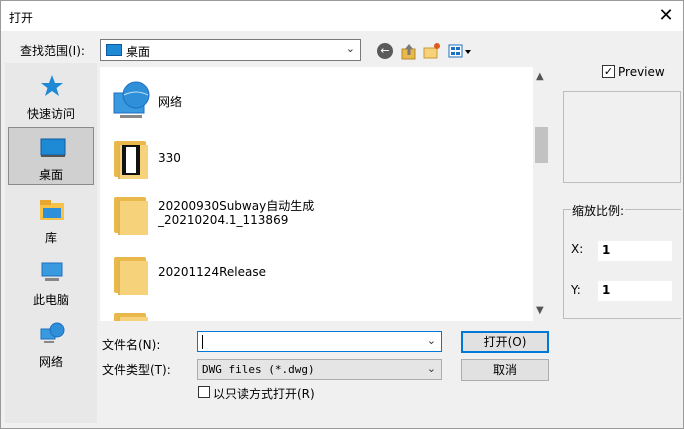 This screenshot has height=429, width=684. I want to click on close-button: ✕, so click(666, 16).